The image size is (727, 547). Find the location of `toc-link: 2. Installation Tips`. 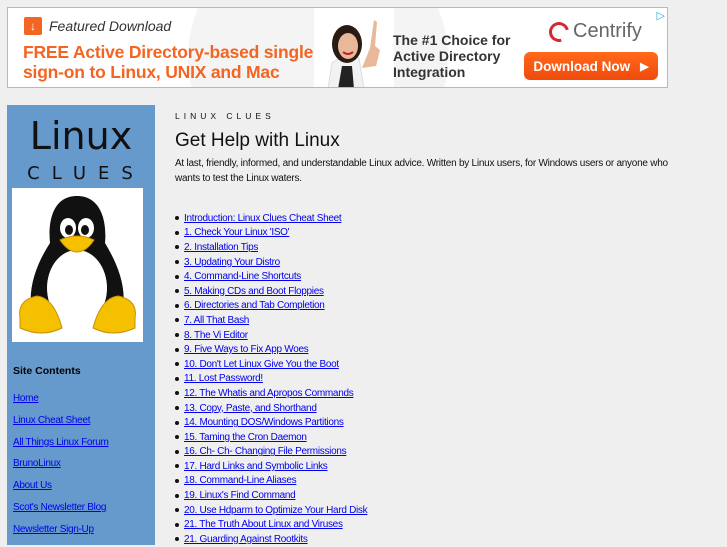

toc-link: 2. Installation Tips is located at coordinates (221, 247).